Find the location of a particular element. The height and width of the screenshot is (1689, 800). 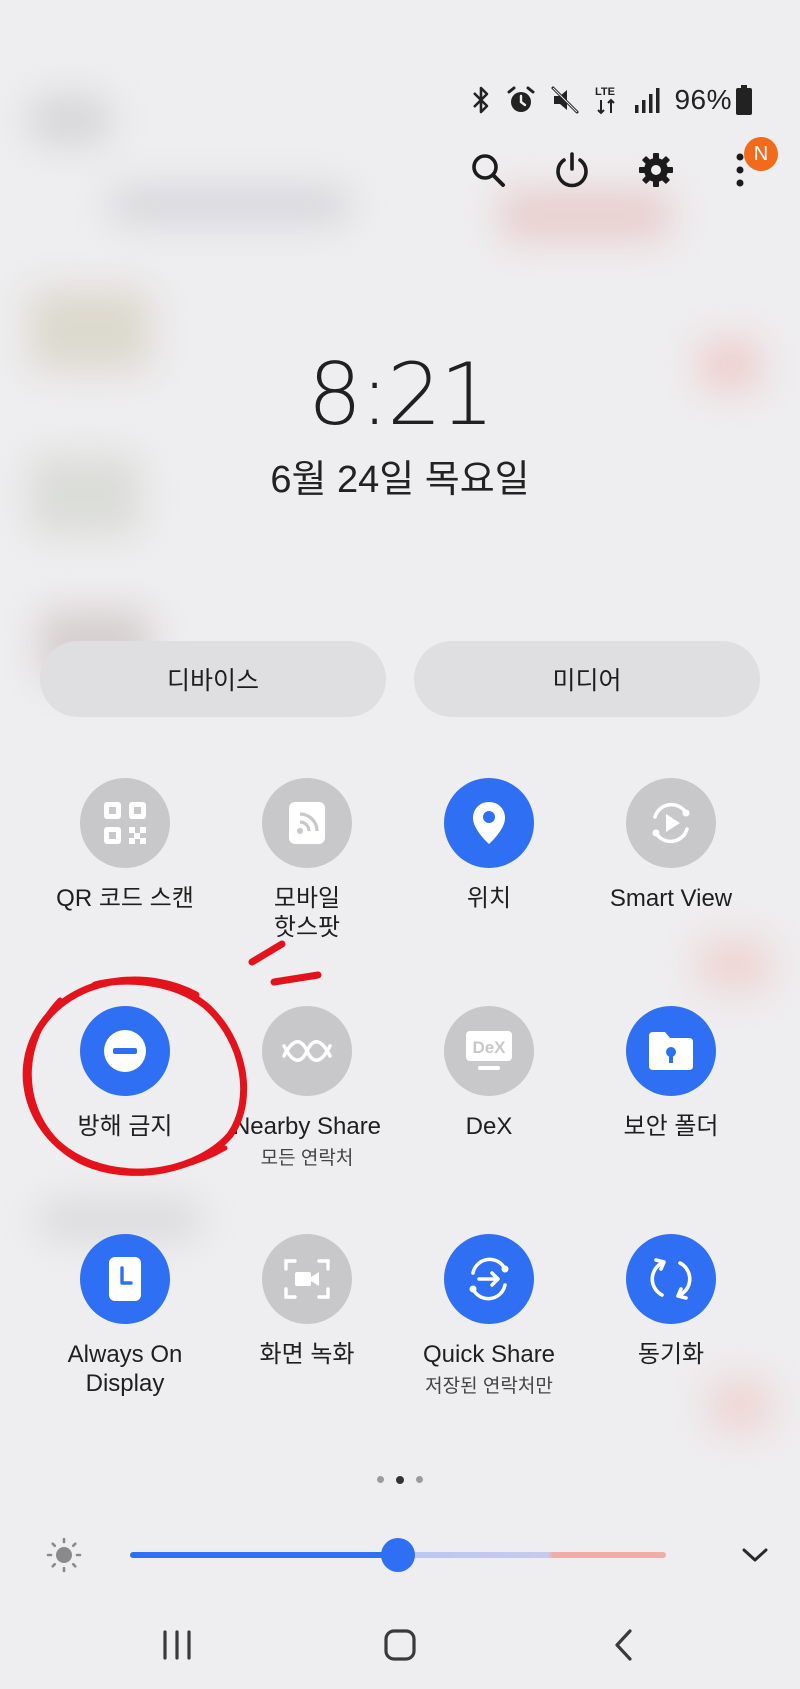

do-not-disturb-icon is located at coordinates (125, 1051).